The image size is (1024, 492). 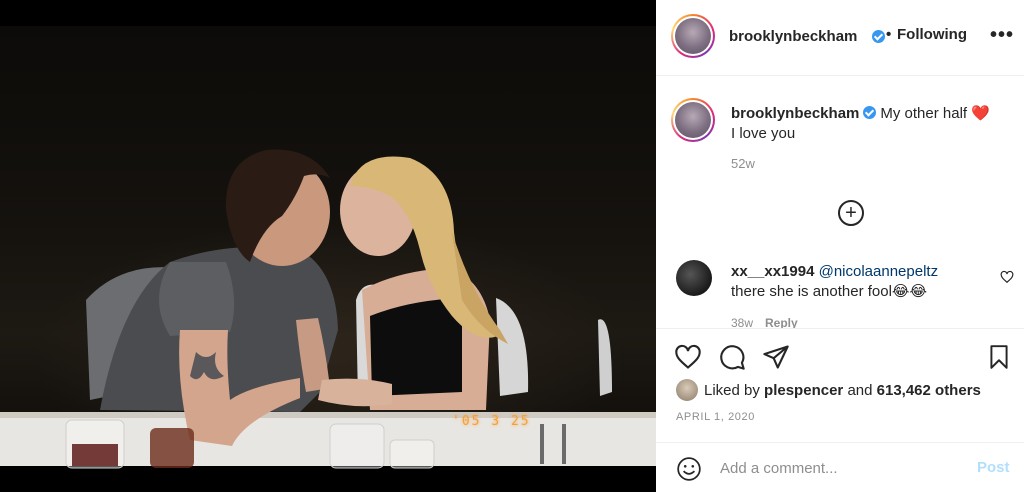 What do you see at coordinates (1007, 277) in the screenshot?
I see `comment-like-heart-icon` at bounding box center [1007, 277].